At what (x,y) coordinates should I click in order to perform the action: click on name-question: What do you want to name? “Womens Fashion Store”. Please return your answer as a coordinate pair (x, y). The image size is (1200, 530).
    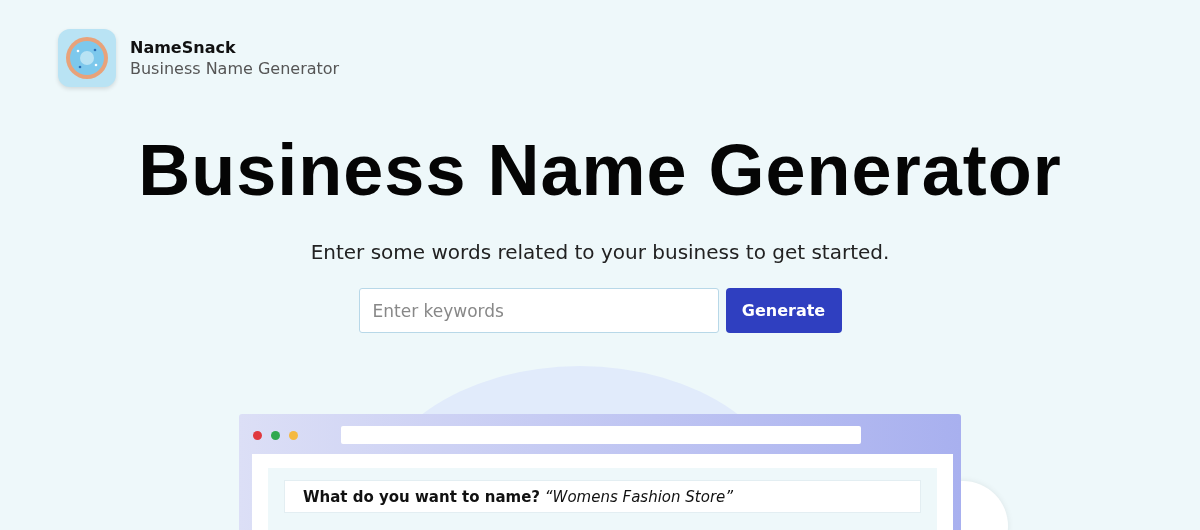
    Looking at the image, I should click on (518, 497).